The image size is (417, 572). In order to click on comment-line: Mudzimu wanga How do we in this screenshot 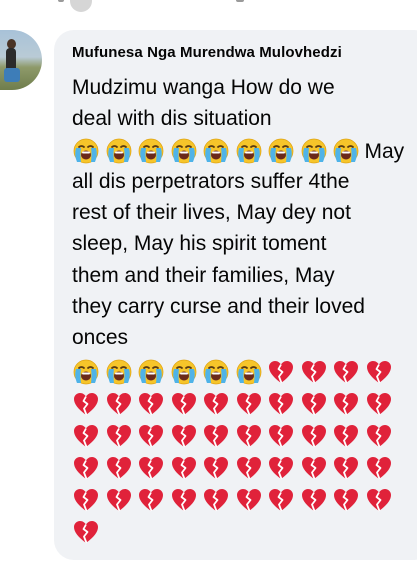, I will do `click(203, 87)`.